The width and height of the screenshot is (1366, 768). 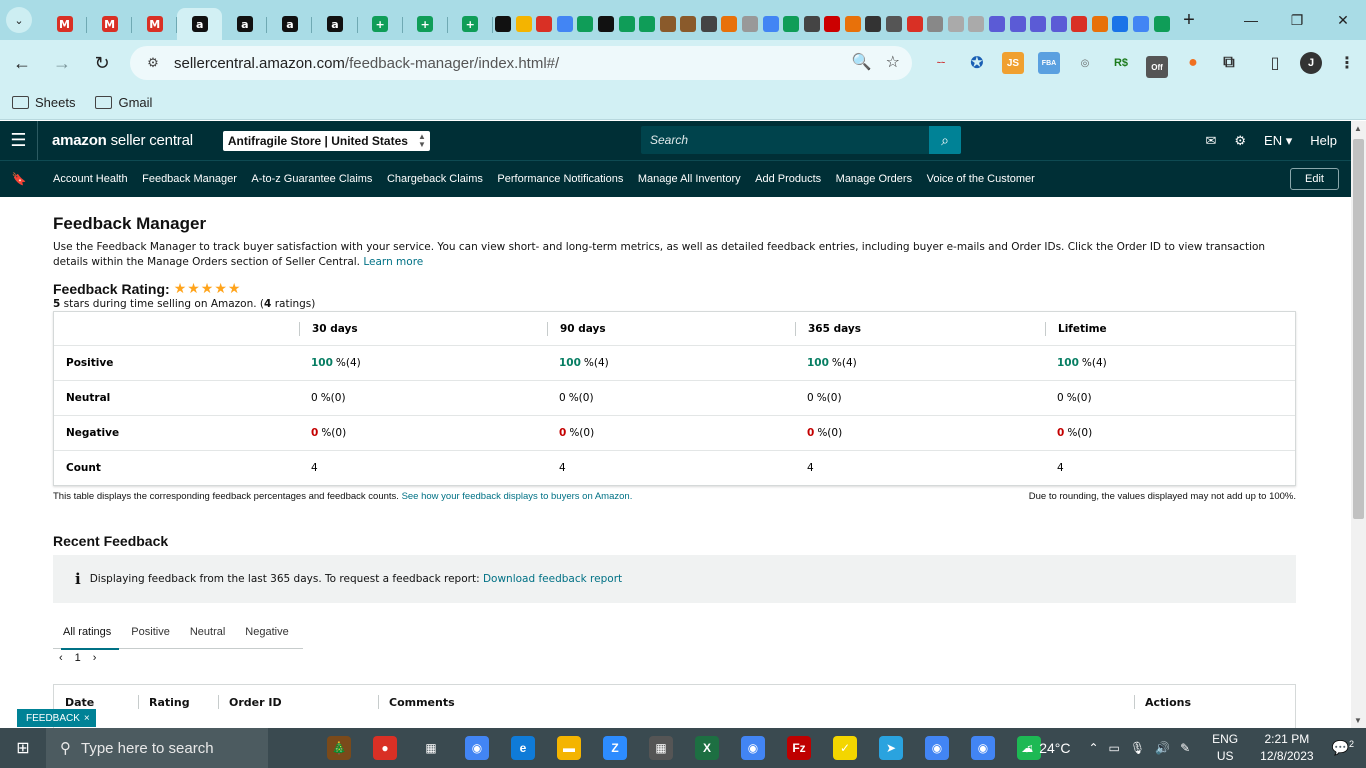 I want to click on nav-feedback-manager: Feedback Manager, so click(x=189, y=179).